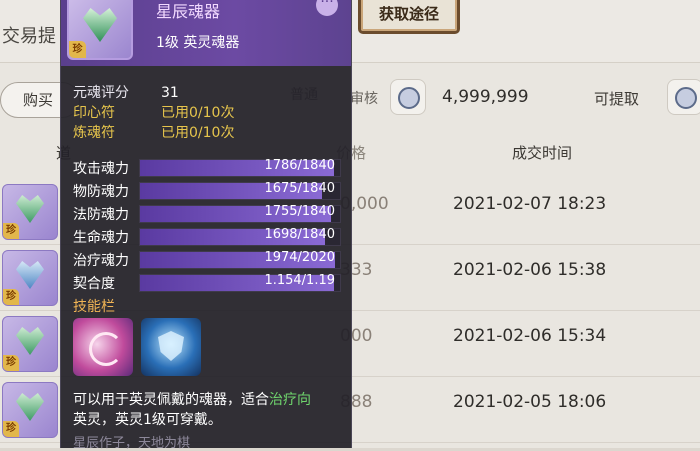 The height and width of the screenshot is (451, 700). Describe the element at coordinates (132, 443) in the screenshot. I see `item-flavor-text: 星辰作子，天地为棋` at that location.